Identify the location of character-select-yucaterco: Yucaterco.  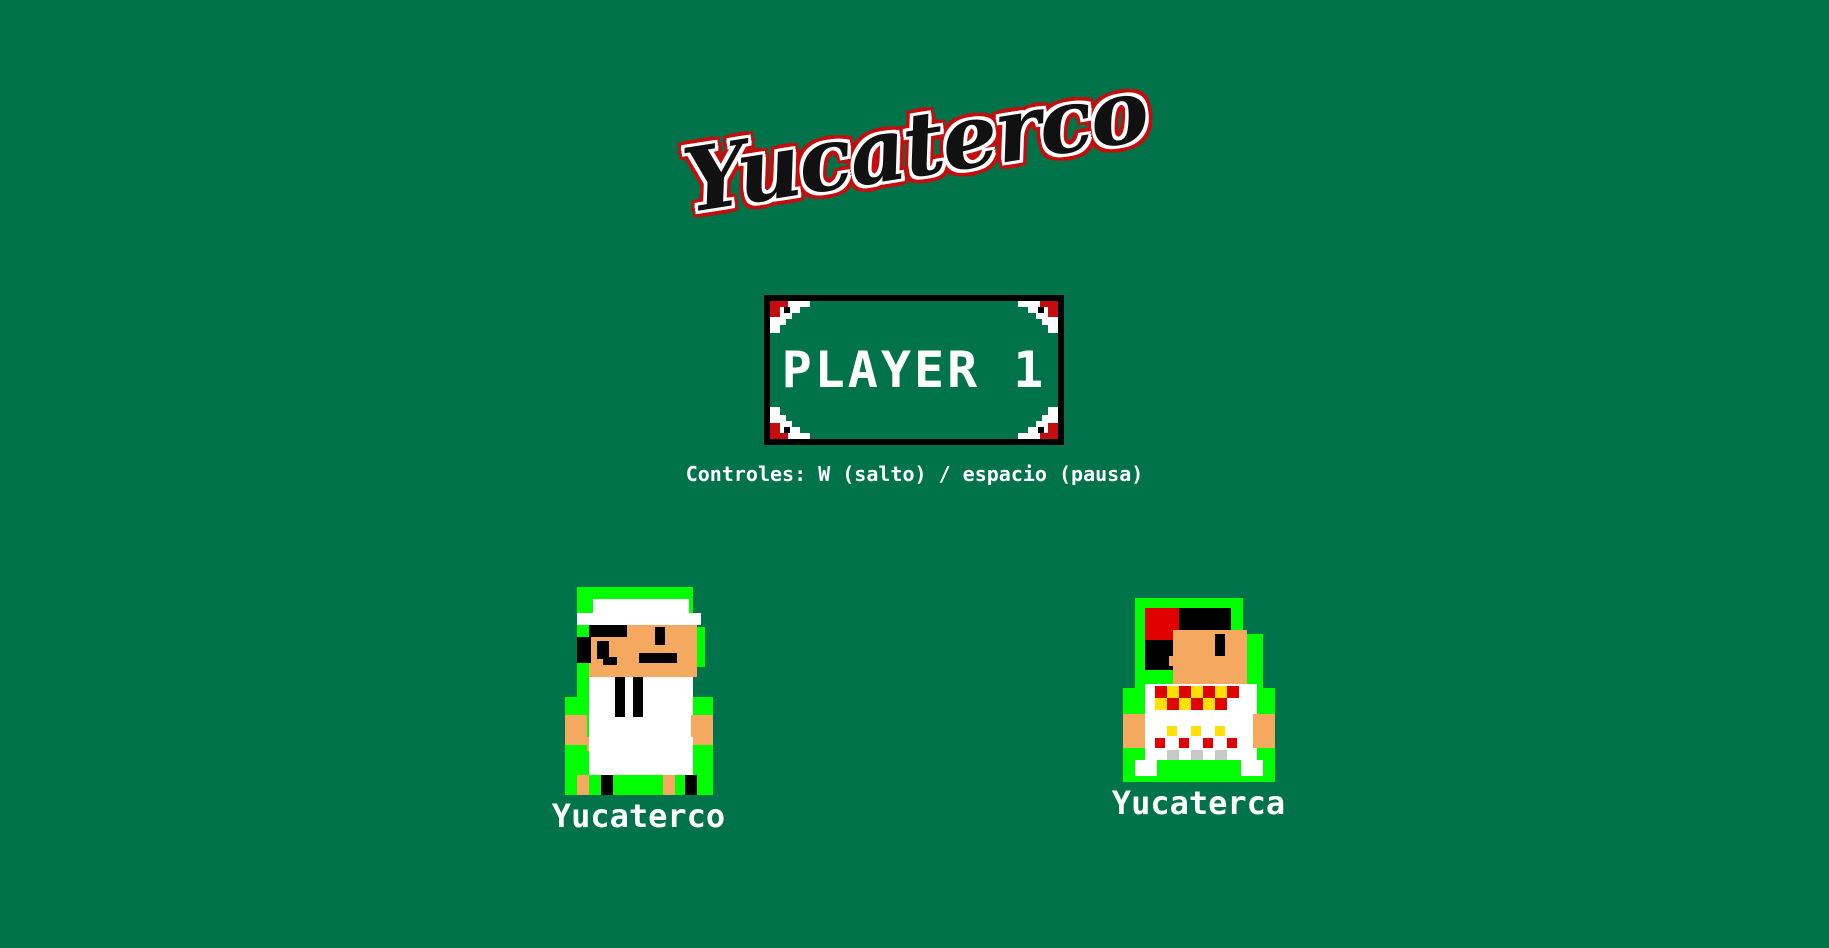
(638, 711).